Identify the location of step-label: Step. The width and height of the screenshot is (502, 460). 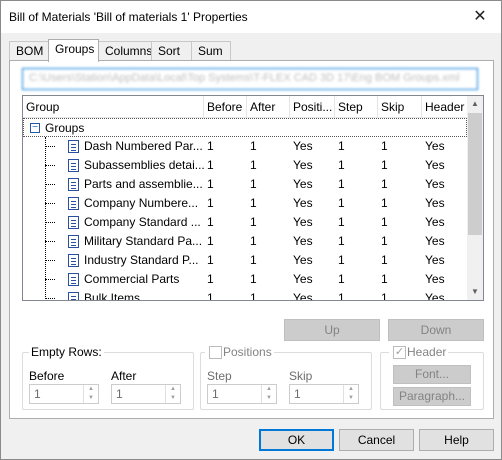
(219, 376).